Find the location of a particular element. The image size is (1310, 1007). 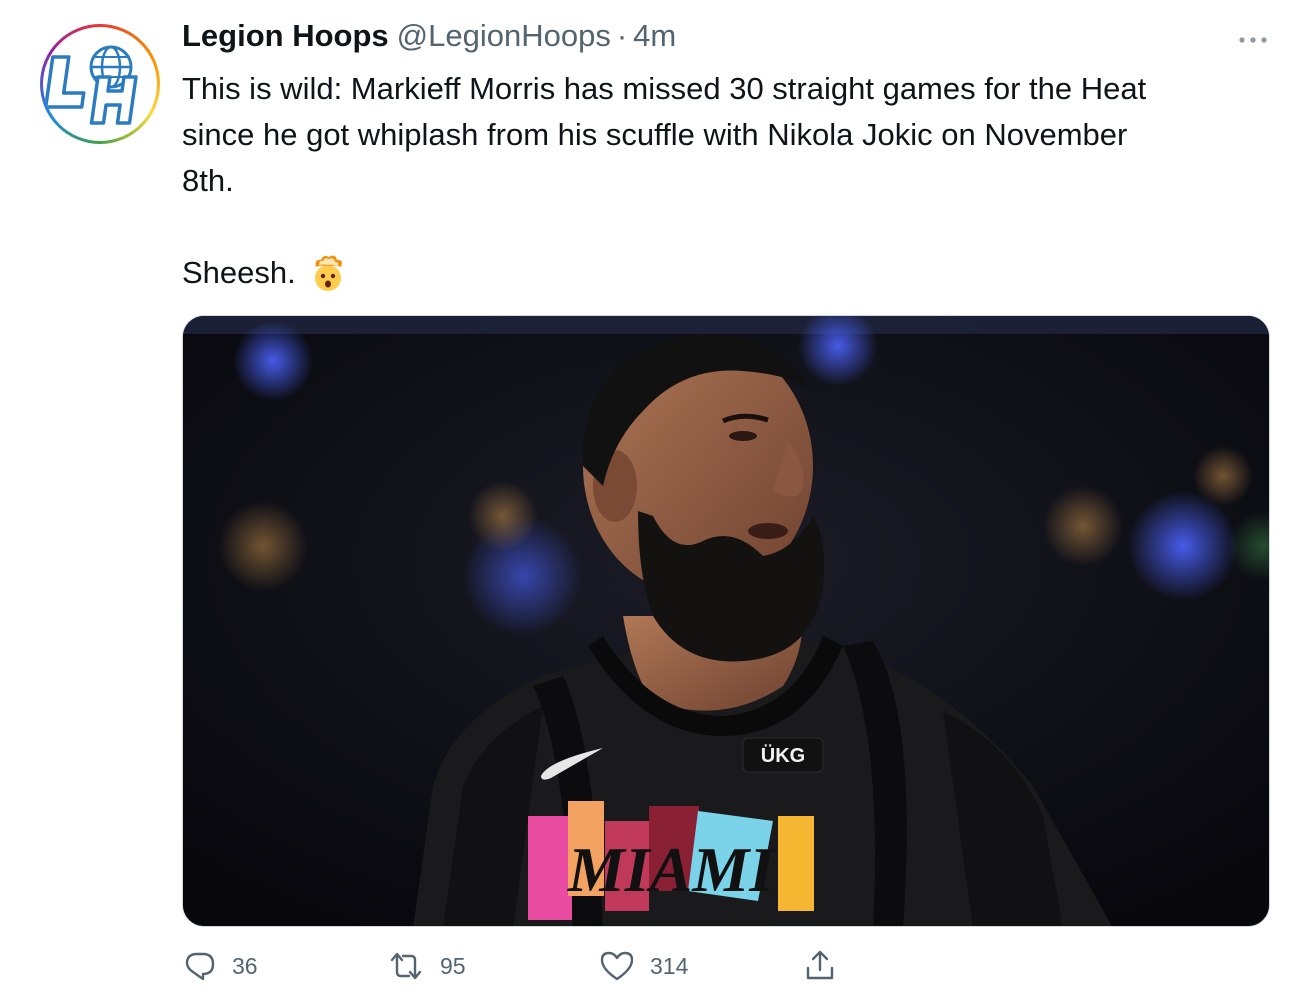

tweet-header: Legion Hoops @LegionHoops · 4m is located at coordinates (429, 38).